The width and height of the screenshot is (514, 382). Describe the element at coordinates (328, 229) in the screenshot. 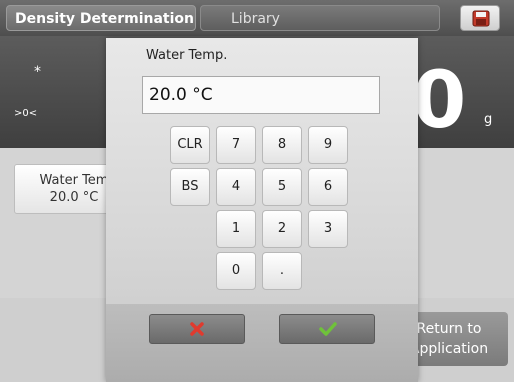

I see `key-3: 3` at that location.